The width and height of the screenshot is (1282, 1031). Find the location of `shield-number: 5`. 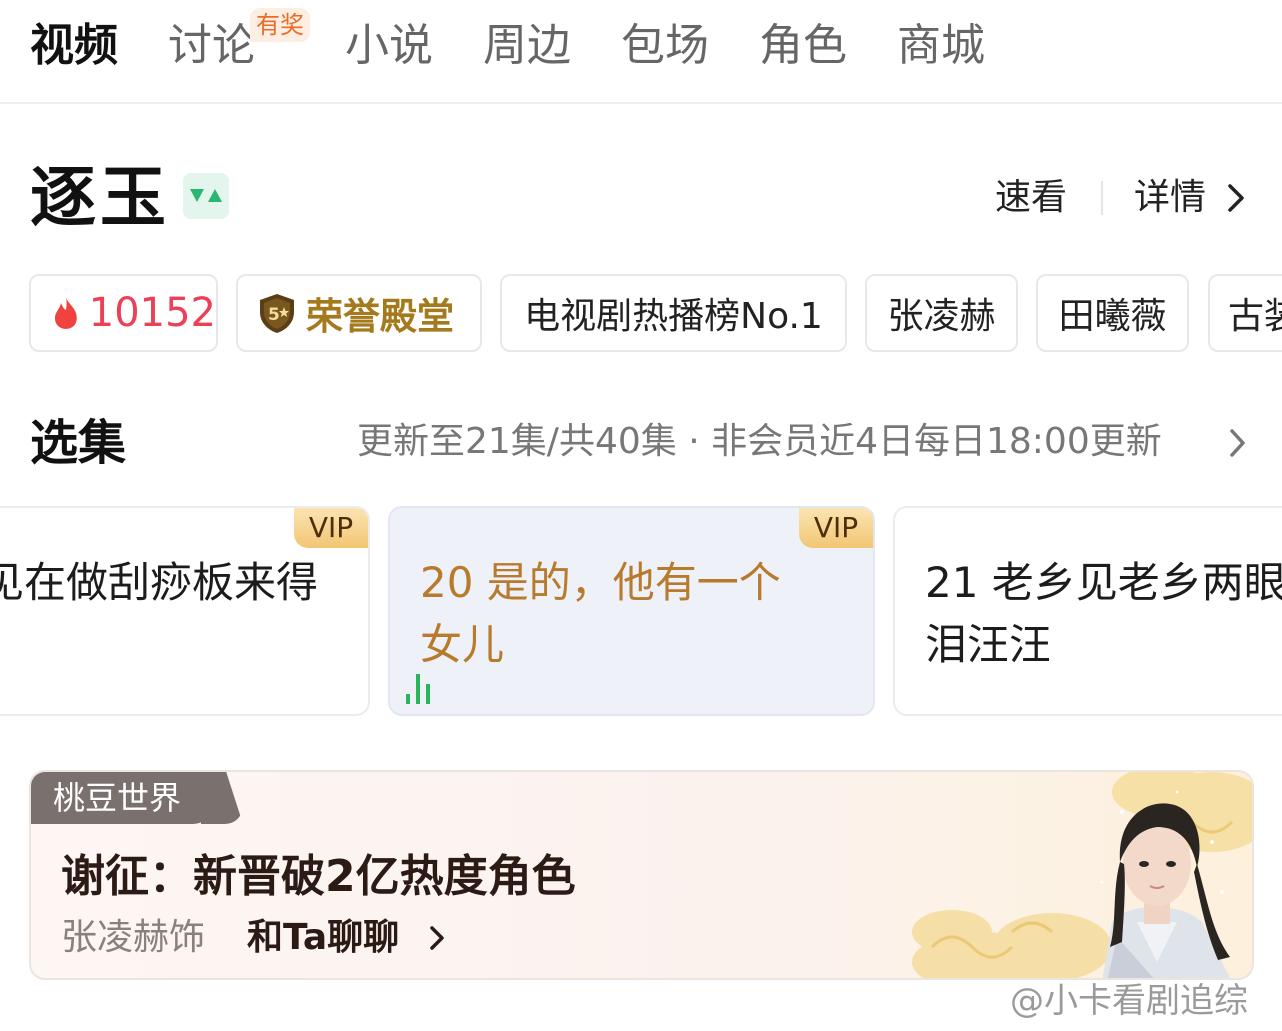

shield-number: 5 is located at coordinates (274, 315).